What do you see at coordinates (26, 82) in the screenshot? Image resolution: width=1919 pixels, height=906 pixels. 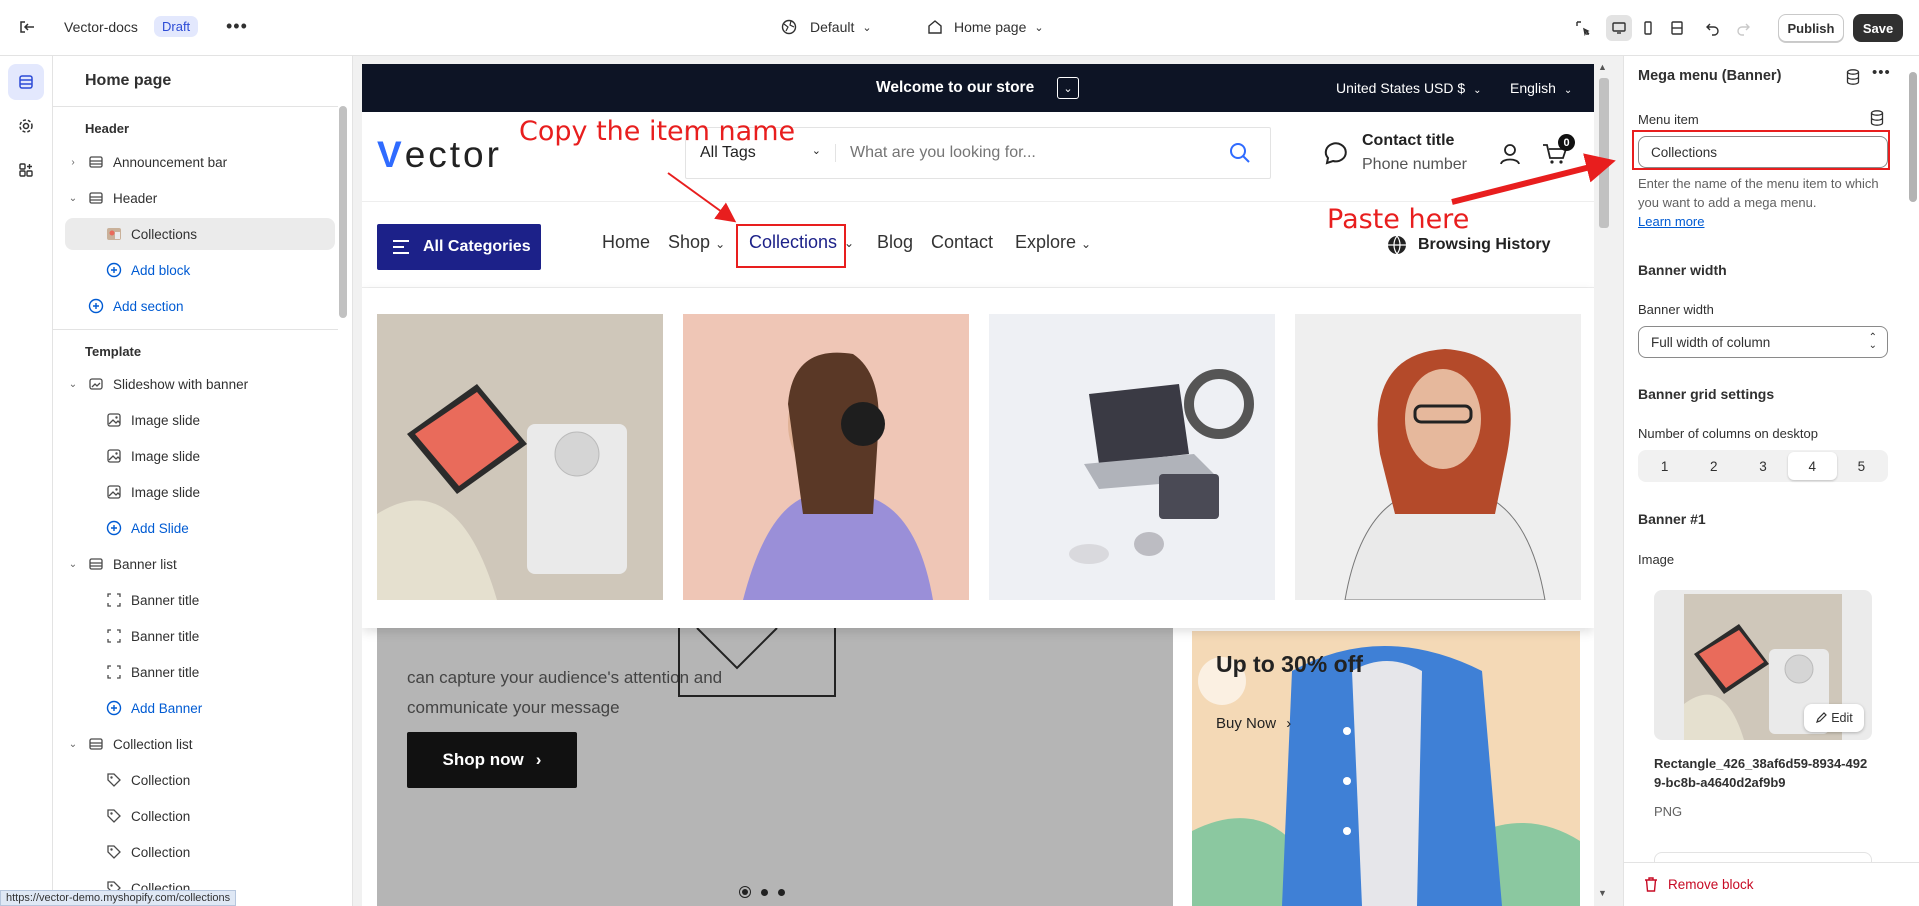 I see `sections-icon` at bounding box center [26, 82].